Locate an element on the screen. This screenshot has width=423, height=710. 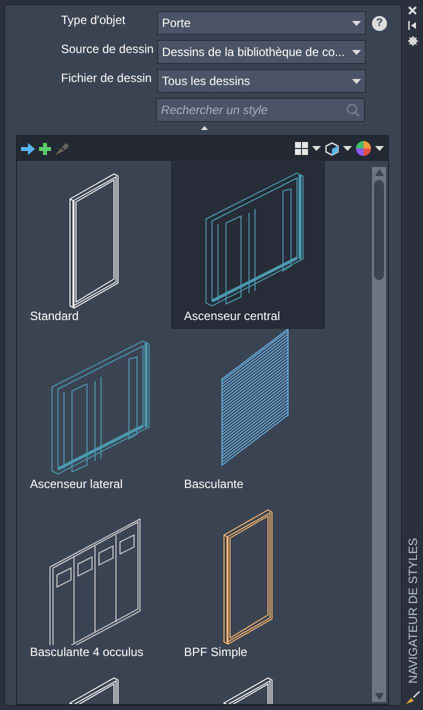
style-tile: Ascenseur lateral is located at coordinates (94, 413).